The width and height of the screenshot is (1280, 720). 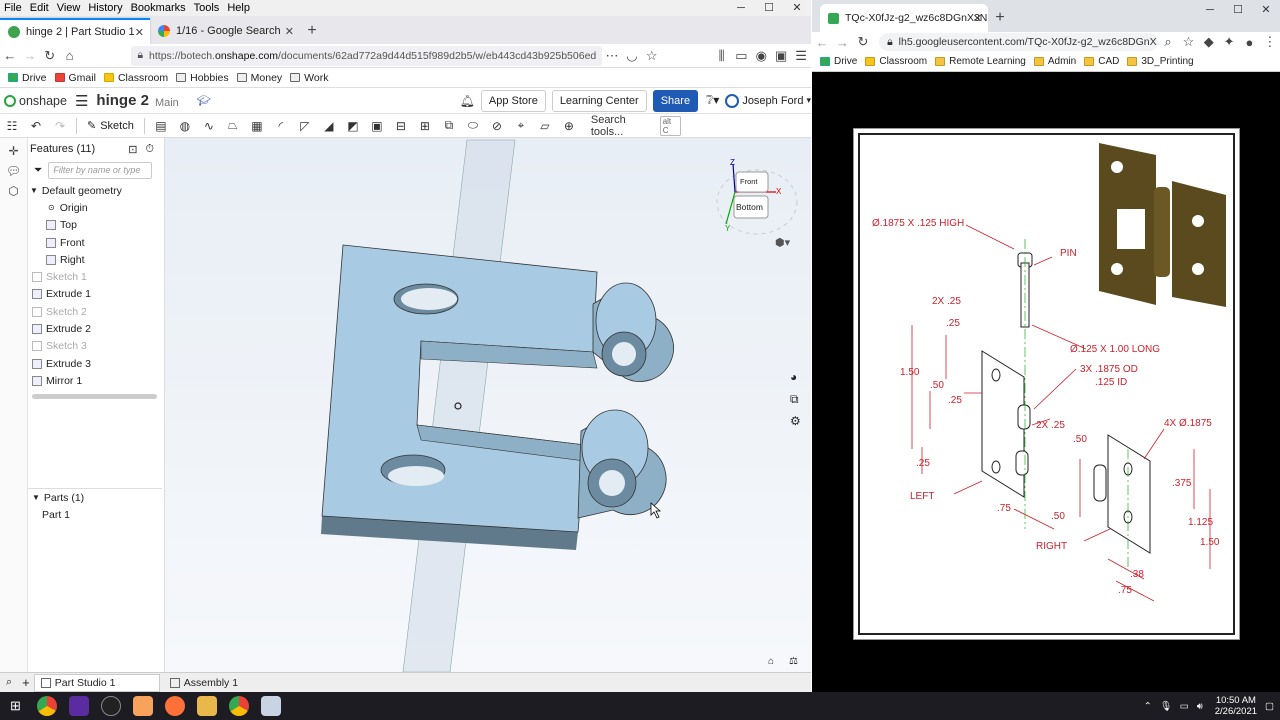 I want to click on chrome-tab: TQc-X0fJz-g2_wz6c8DGnX3Nhr6 ✕, so click(x=904, y=18).